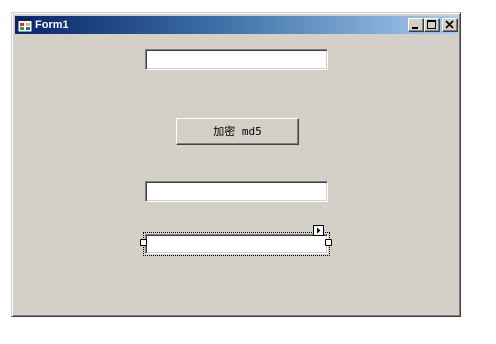 The height and width of the screenshot is (344, 496). I want to click on smart-tag-button, so click(318, 230).